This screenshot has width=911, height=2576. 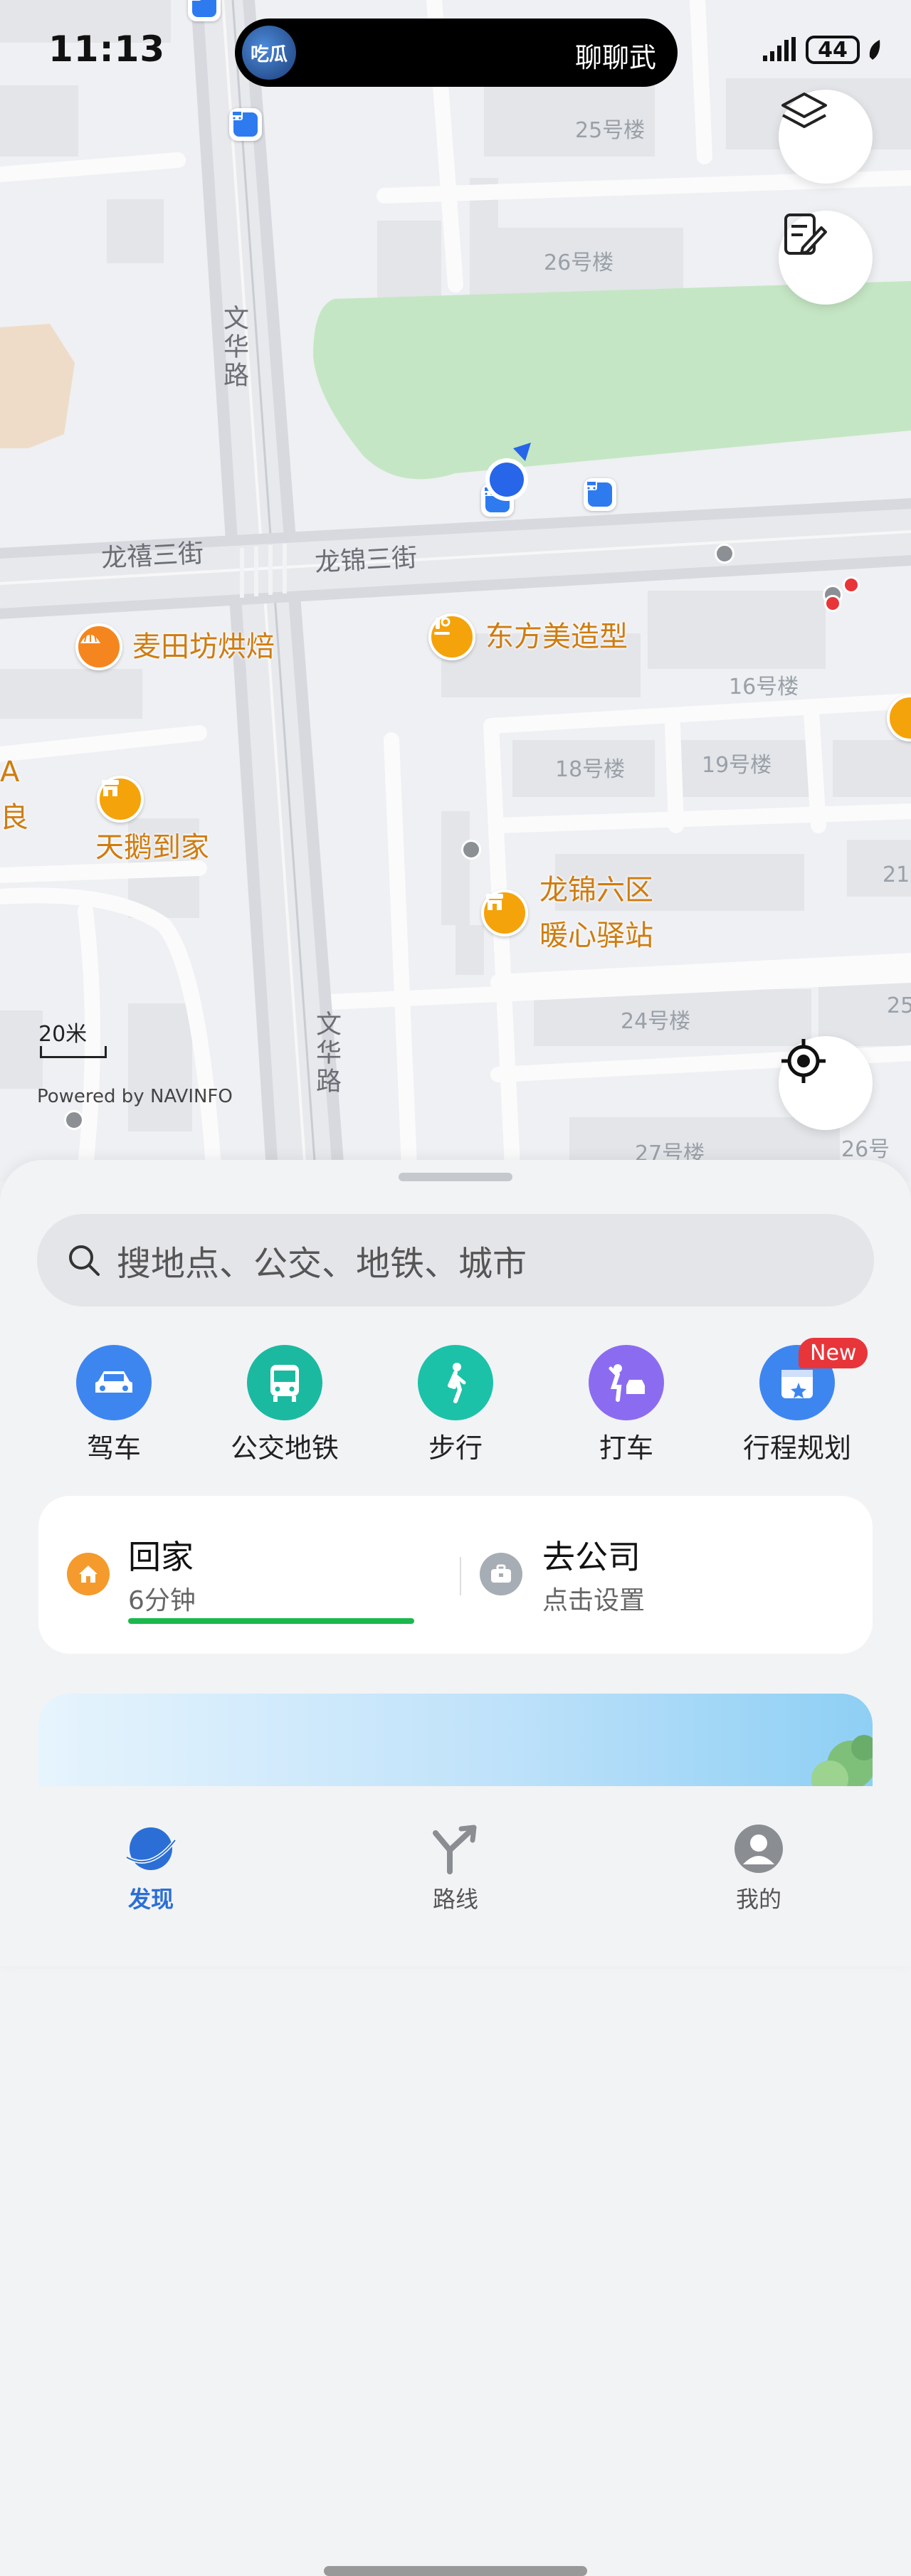 What do you see at coordinates (152, 556) in the screenshot?
I see `road-label-longxi: 龙禧三街` at bounding box center [152, 556].